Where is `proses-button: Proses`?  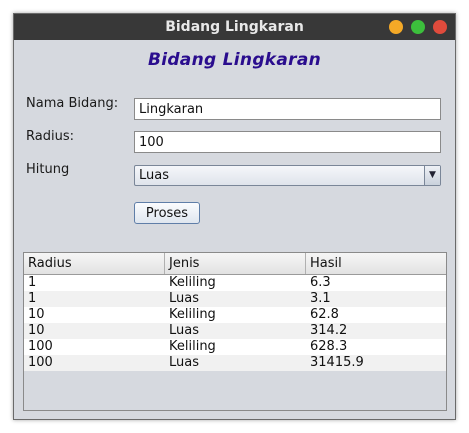 proses-button: Proses is located at coordinates (167, 213).